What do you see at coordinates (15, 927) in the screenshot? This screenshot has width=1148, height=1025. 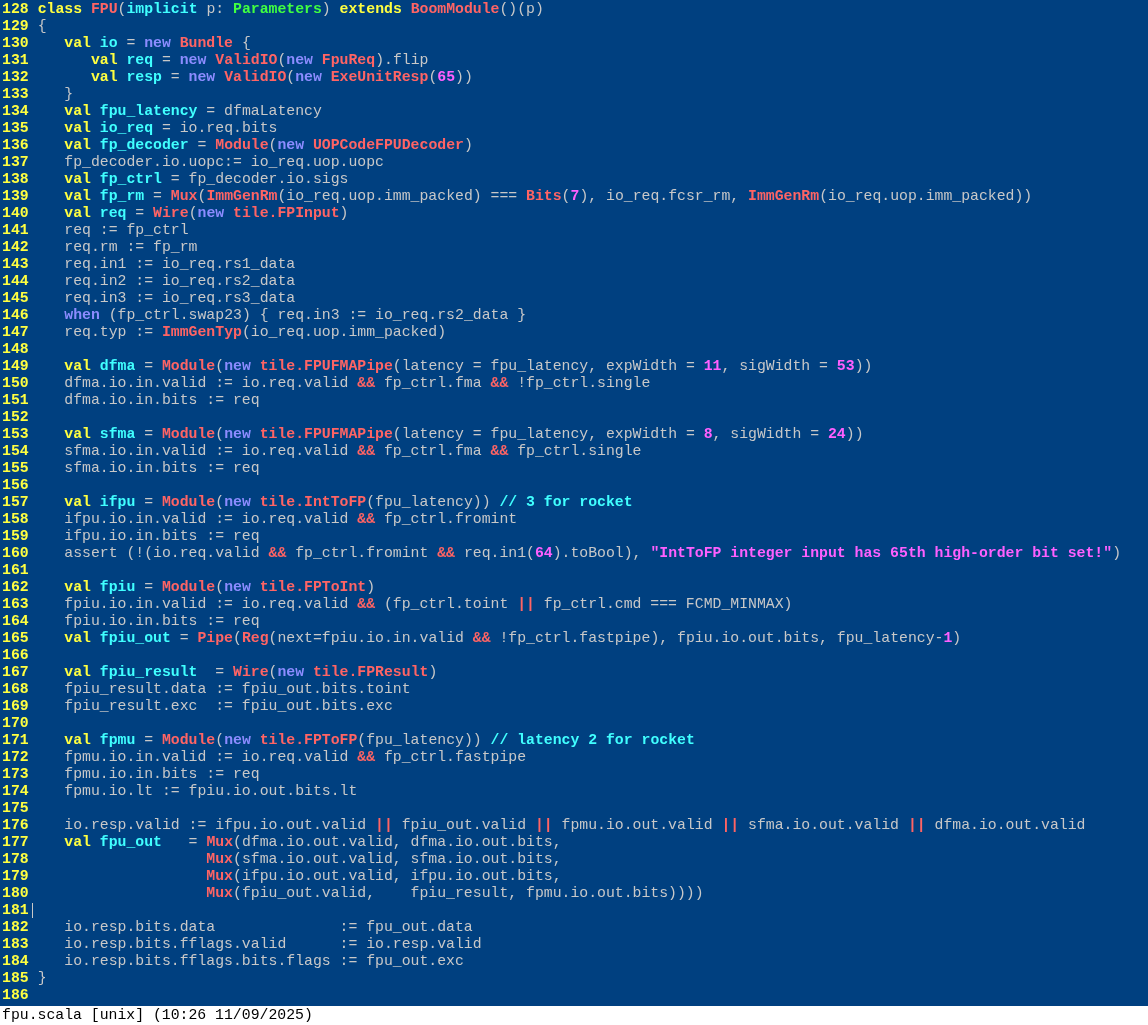 I see `line-number: 182` at bounding box center [15, 927].